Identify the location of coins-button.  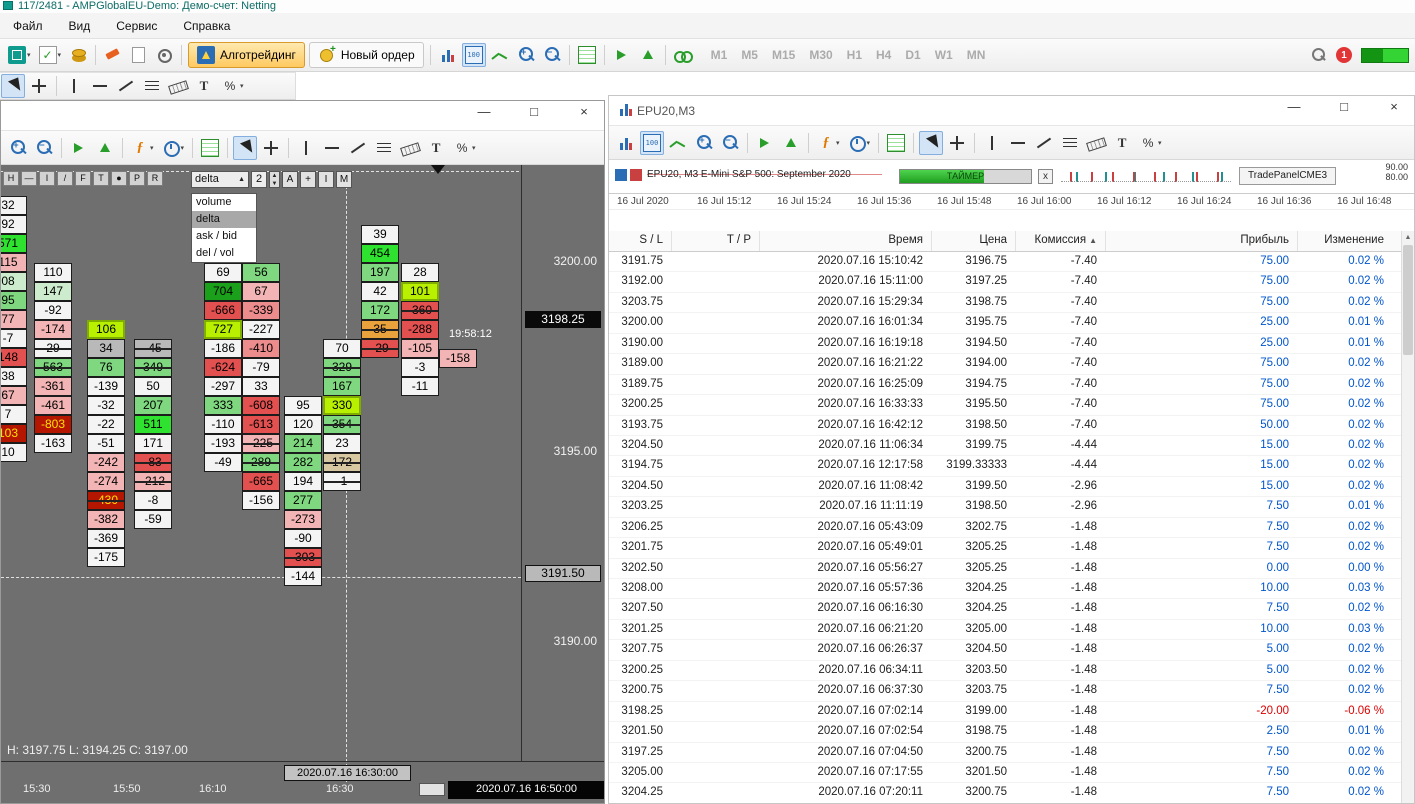
(78, 55).